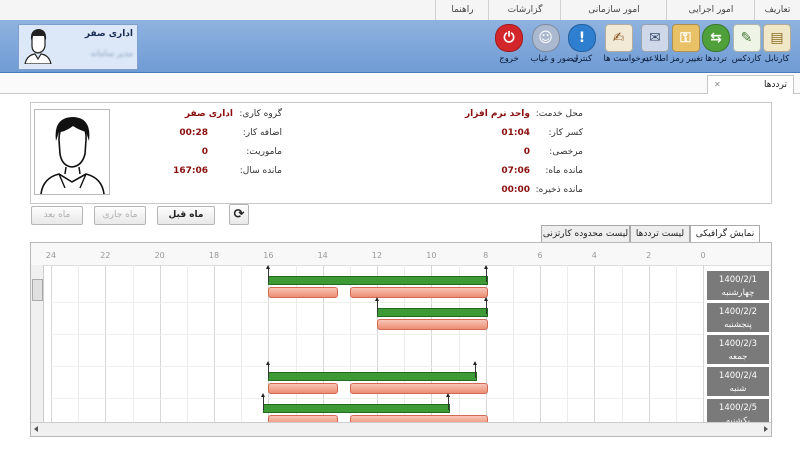 The image size is (800, 450). I want to click on toolbar-request-button: ✍ درخواست ها, so click(626, 47).